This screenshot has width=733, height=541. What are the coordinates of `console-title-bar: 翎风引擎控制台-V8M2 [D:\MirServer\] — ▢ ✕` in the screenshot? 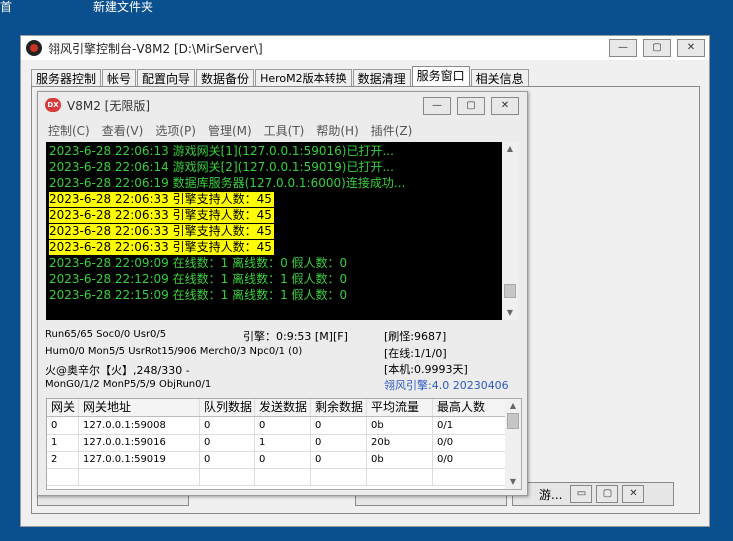 It's located at (365, 48).